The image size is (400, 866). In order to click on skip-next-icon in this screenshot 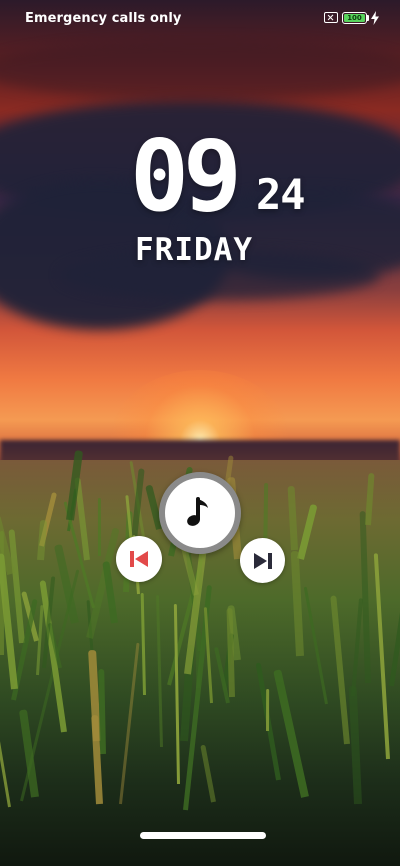, I will do `click(262, 560)`.